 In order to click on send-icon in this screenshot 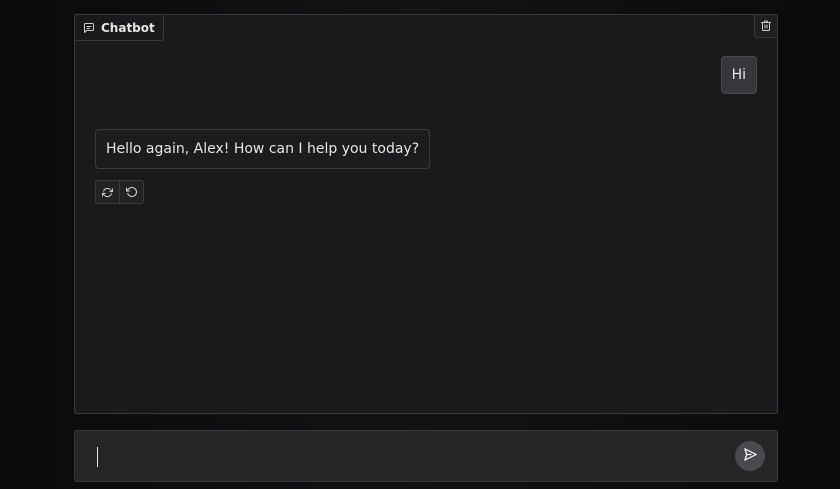, I will do `click(750, 456)`.